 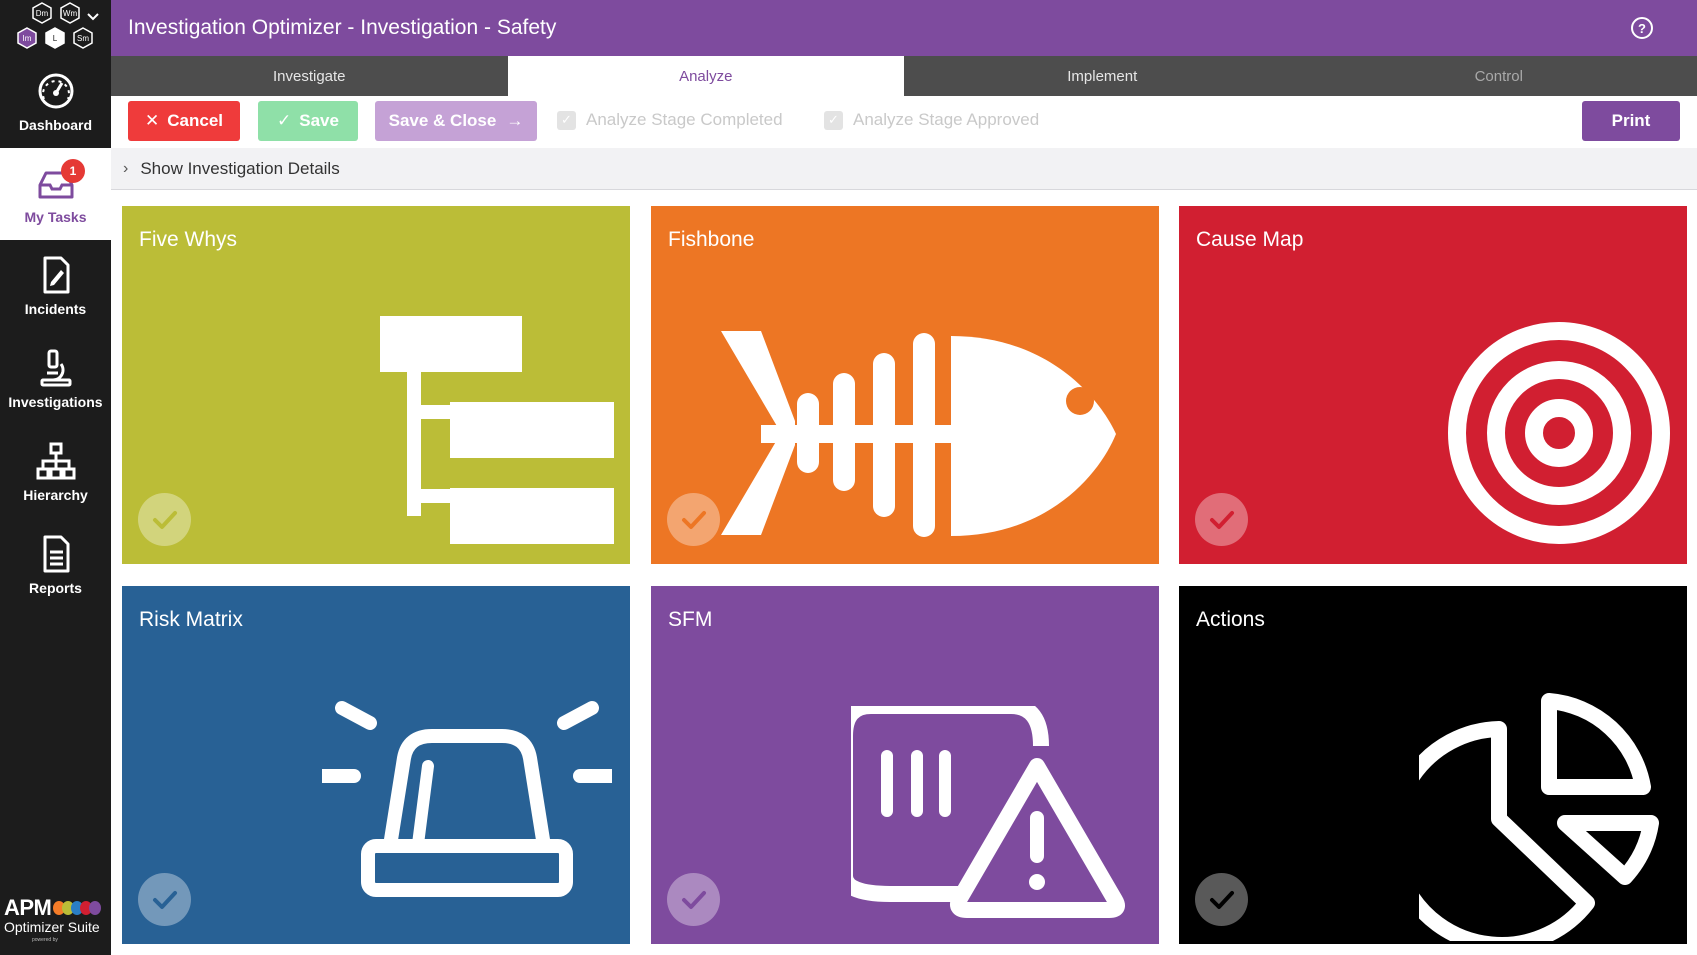 What do you see at coordinates (28, 907) in the screenshot?
I see `brand-name: APM` at bounding box center [28, 907].